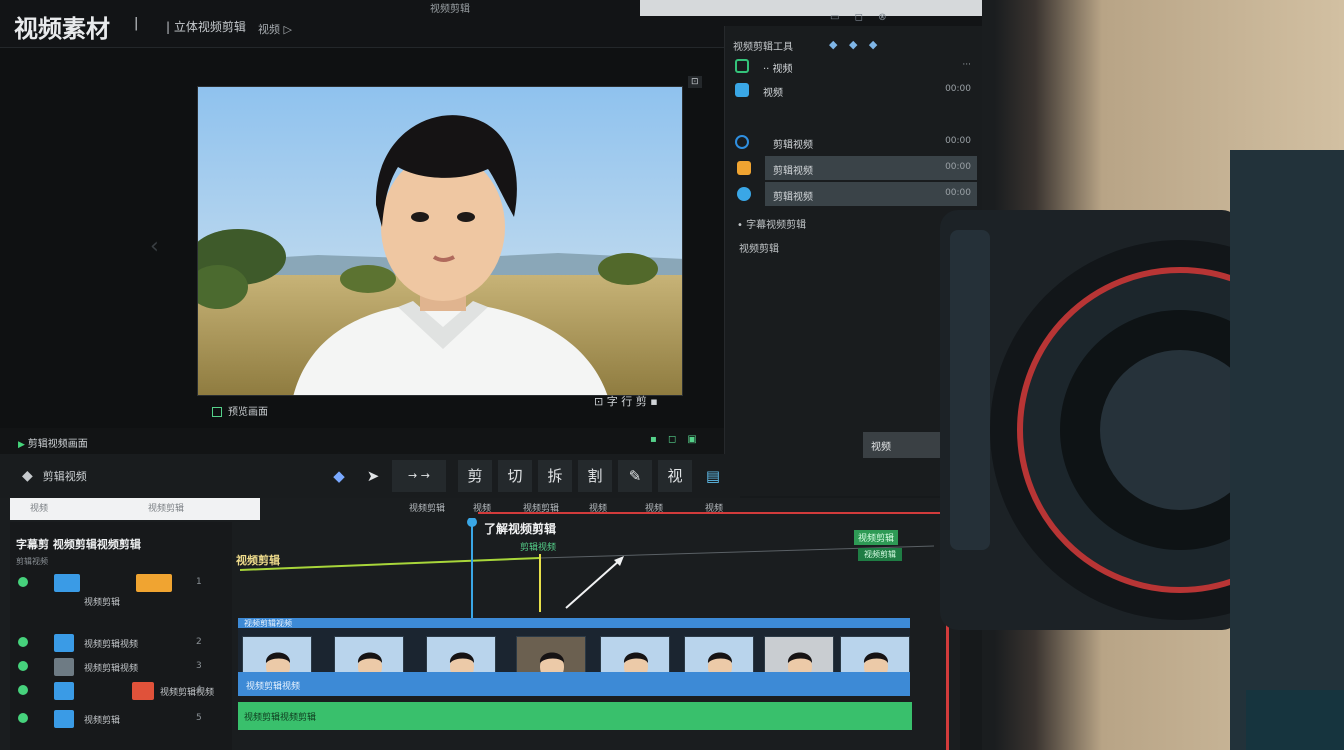 The height and width of the screenshot is (750, 1344). Describe the element at coordinates (855, 90) in the screenshot. I see `sidebar-item: 视频 00:00` at that location.